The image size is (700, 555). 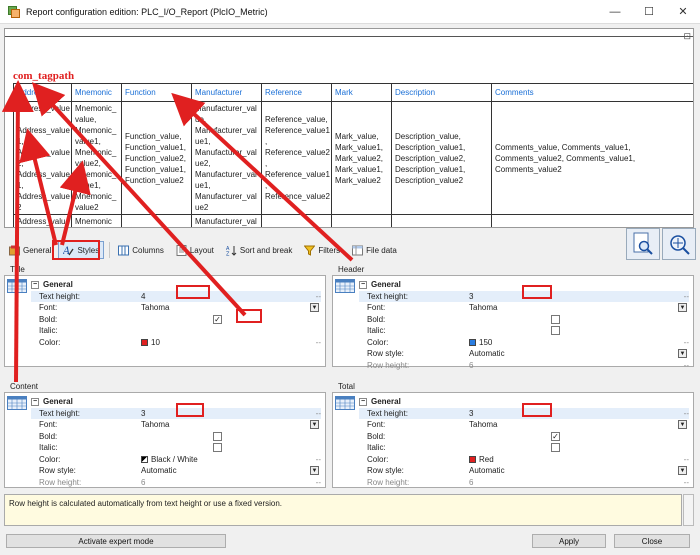 I want to click on close-window-button: ✕, so click(x=683, y=12).